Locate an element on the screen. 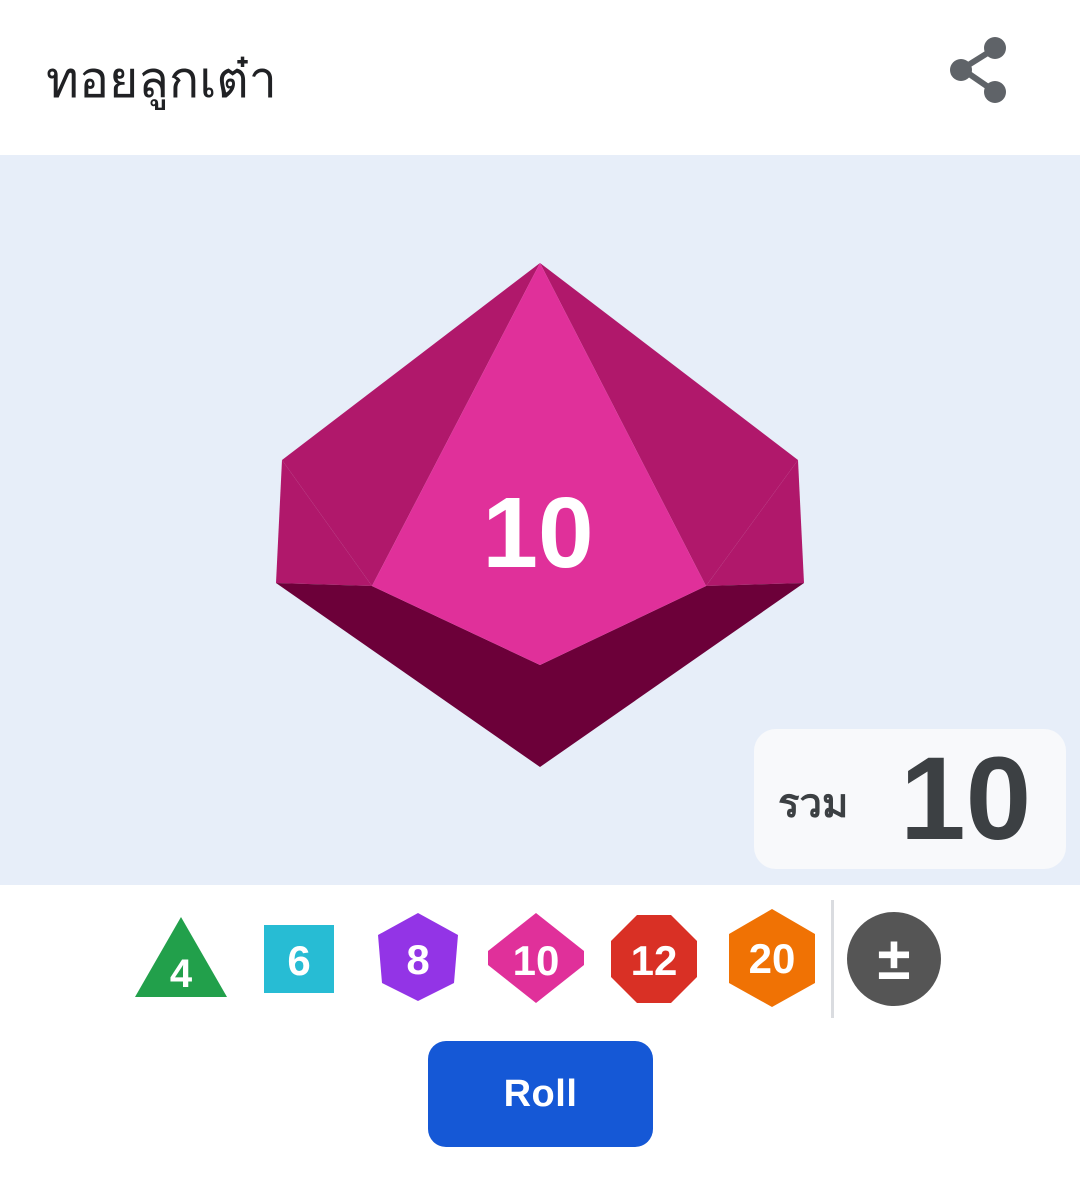  plus-minus-icon: ± is located at coordinates (894, 959).